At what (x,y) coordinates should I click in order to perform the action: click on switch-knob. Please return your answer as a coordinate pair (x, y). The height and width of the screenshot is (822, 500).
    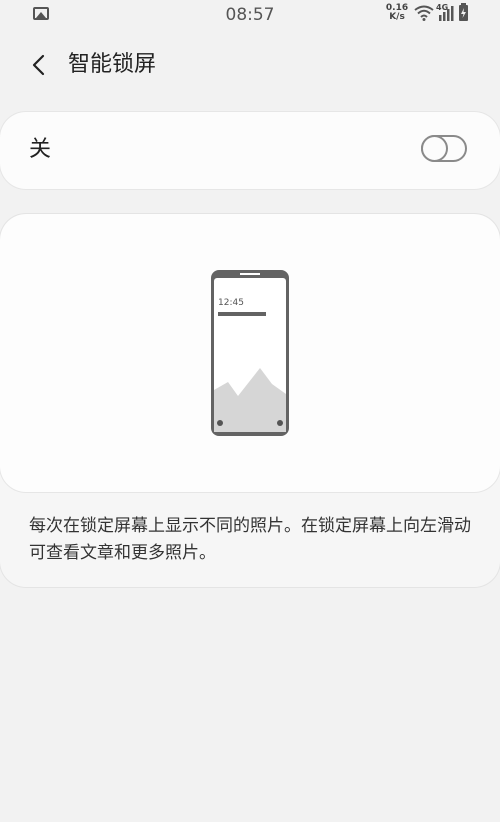
    Looking at the image, I should click on (434, 148).